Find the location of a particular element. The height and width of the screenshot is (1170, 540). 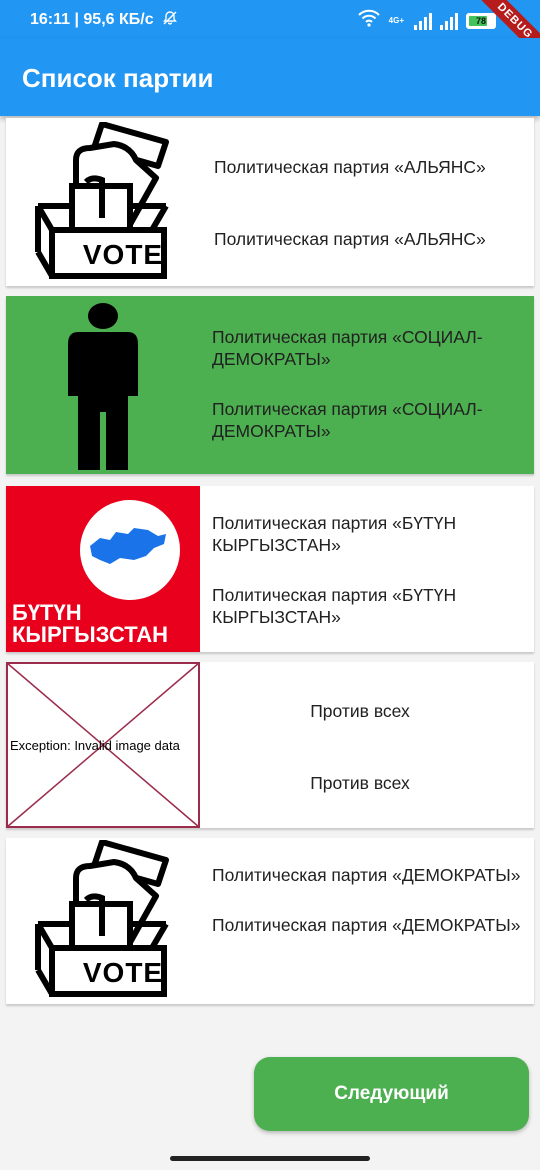

battery-level: 78 is located at coordinates (480, 20).